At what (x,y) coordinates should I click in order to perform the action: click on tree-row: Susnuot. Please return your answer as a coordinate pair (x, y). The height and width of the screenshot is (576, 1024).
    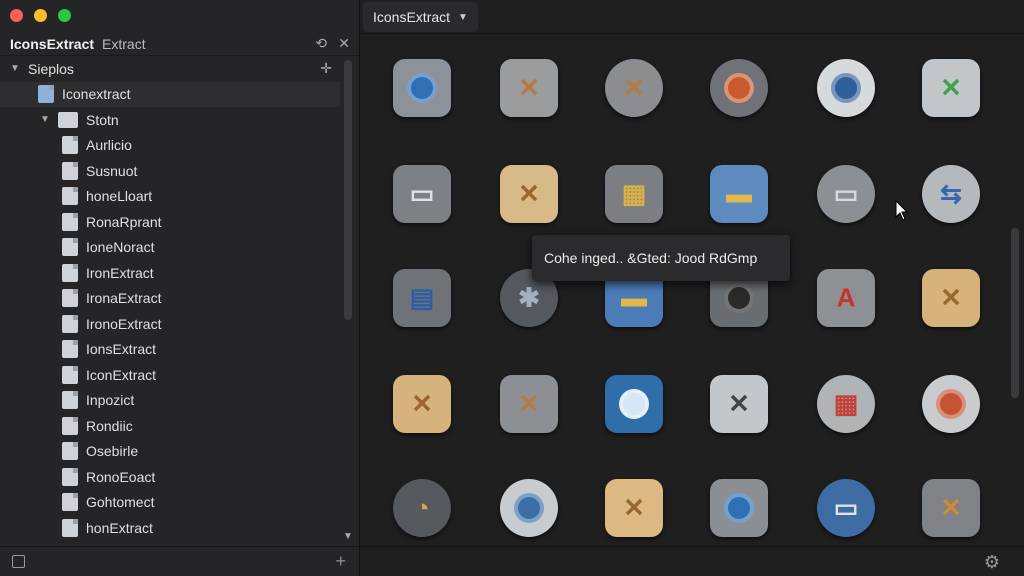
    Looking at the image, I should click on (170, 171).